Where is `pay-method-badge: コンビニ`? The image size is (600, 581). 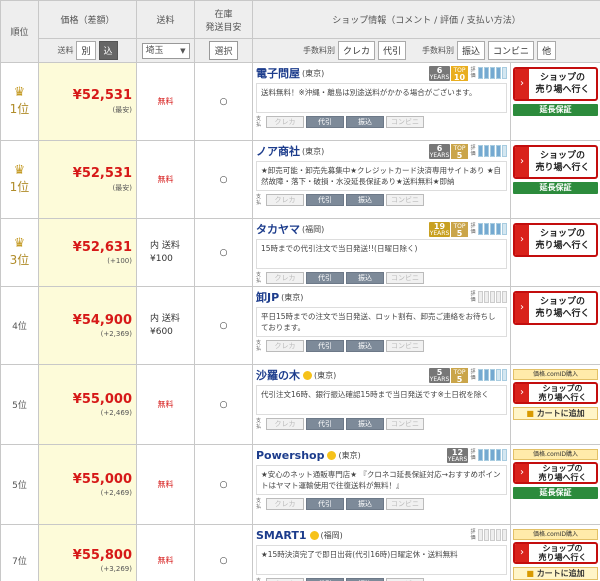
pay-method-badge: コンビニ is located at coordinates (405, 200).